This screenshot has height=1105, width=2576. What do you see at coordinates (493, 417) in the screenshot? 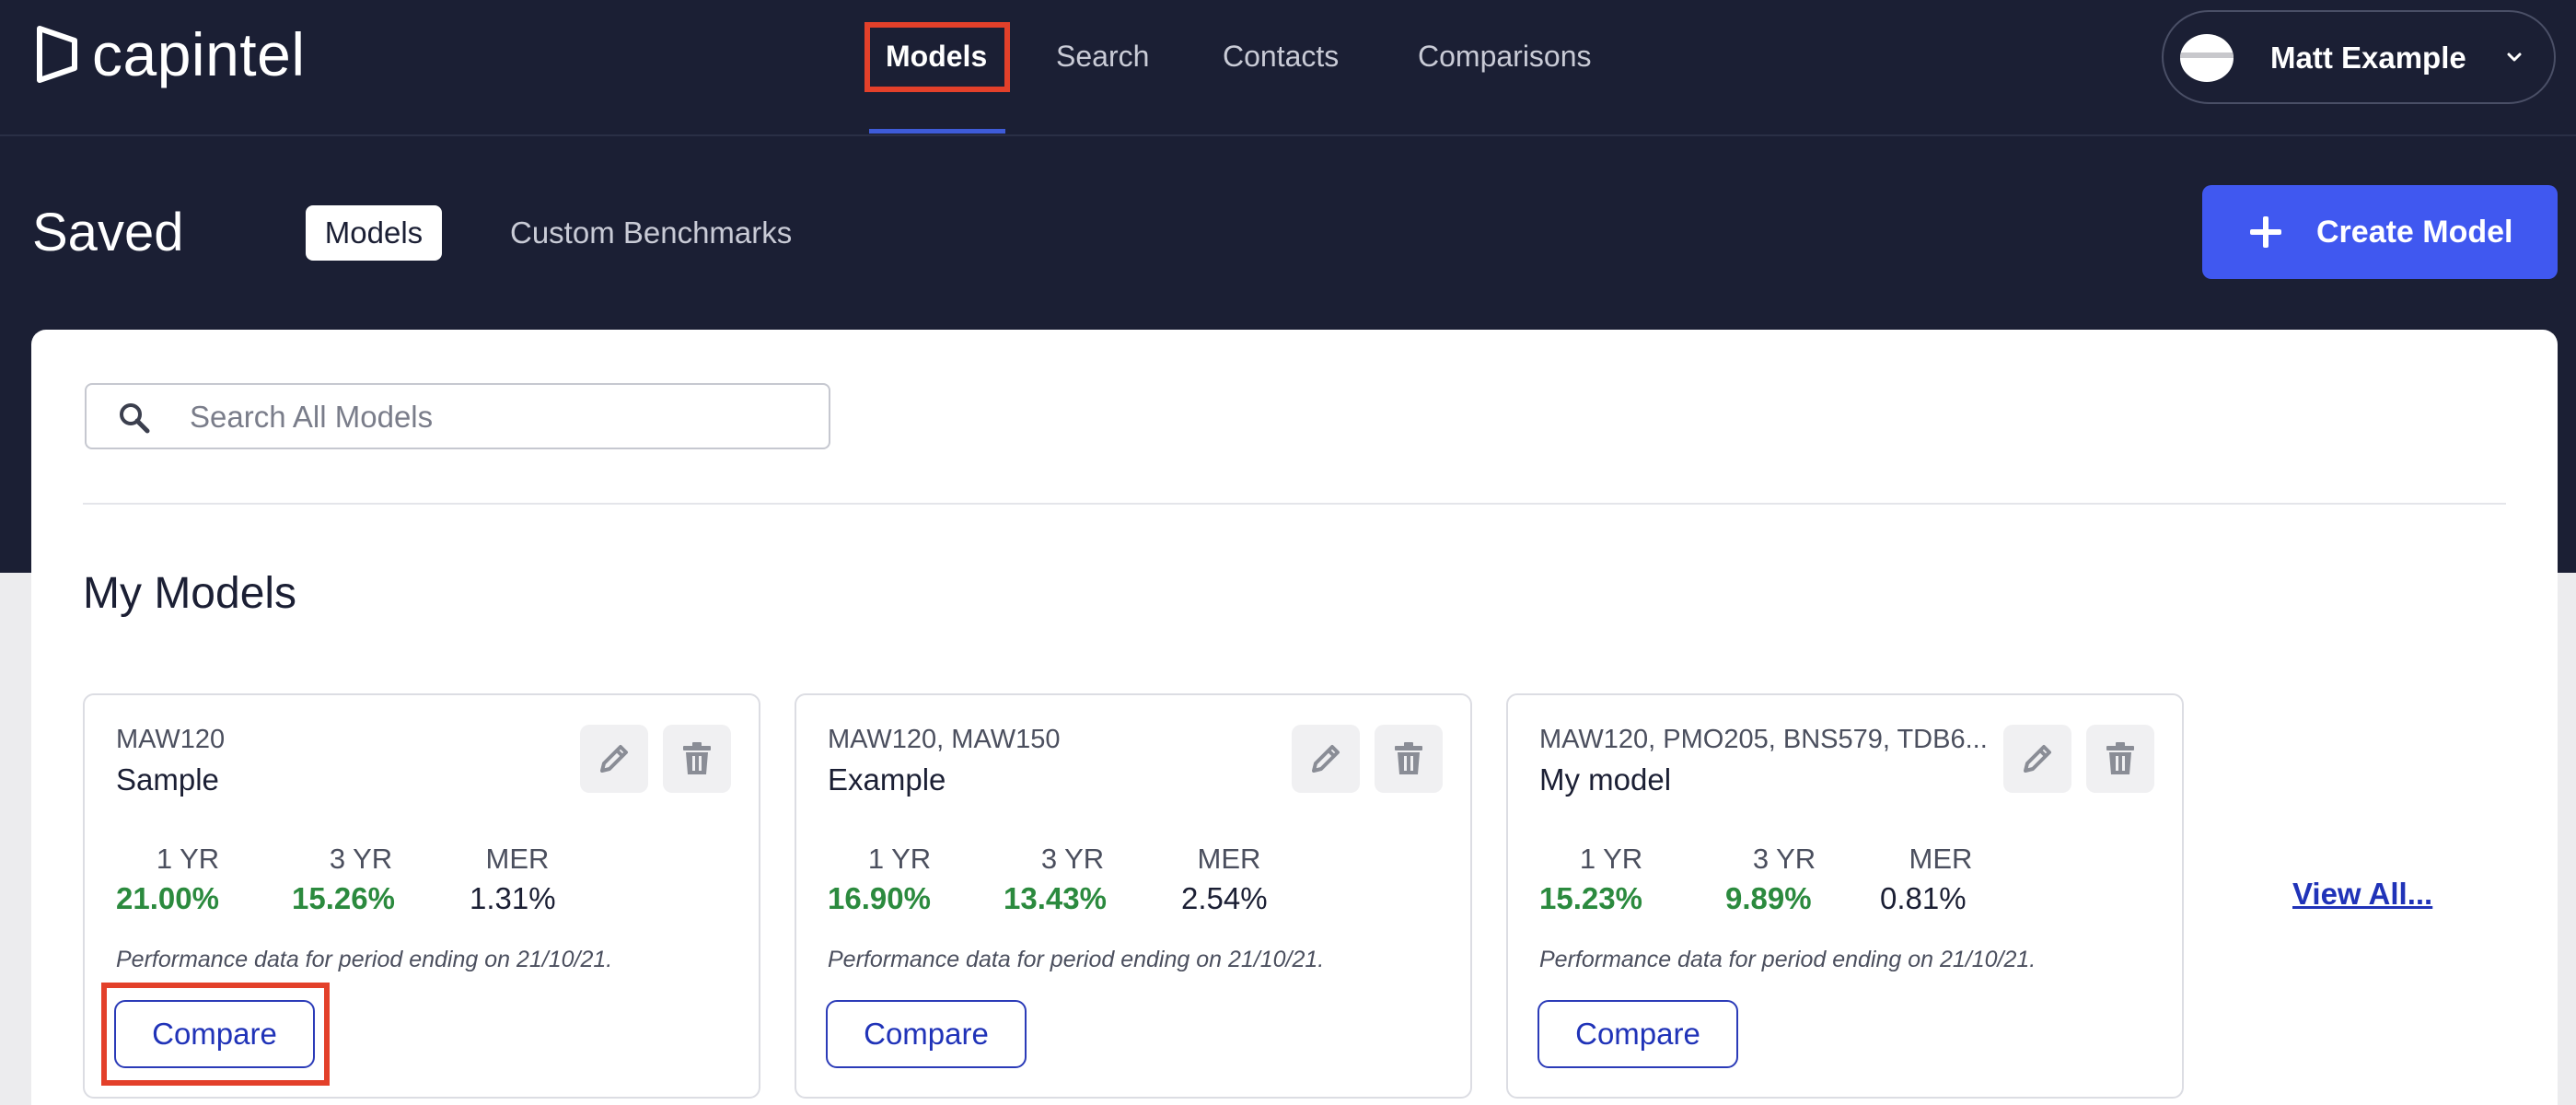
I see `search-input` at bounding box center [493, 417].